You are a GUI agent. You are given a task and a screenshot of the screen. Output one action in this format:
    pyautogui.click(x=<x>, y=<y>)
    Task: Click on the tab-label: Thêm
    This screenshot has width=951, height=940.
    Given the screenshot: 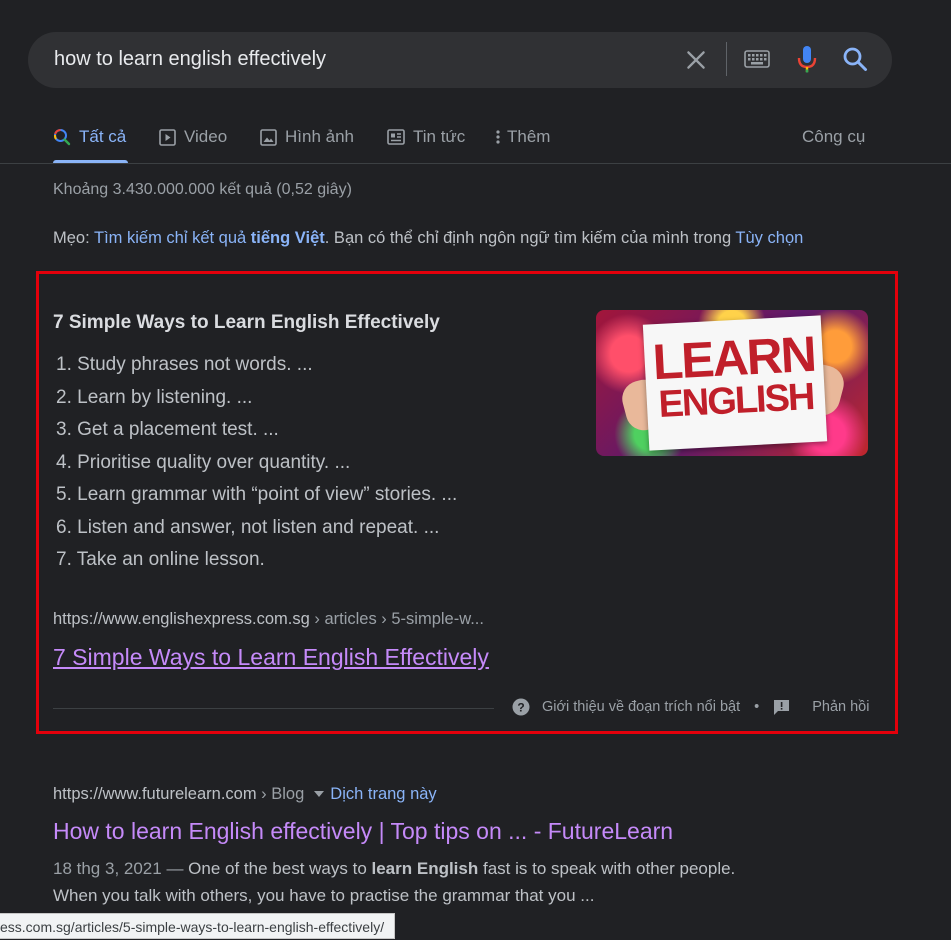 What is the action you would take?
    pyautogui.click(x=529, y=136)
    